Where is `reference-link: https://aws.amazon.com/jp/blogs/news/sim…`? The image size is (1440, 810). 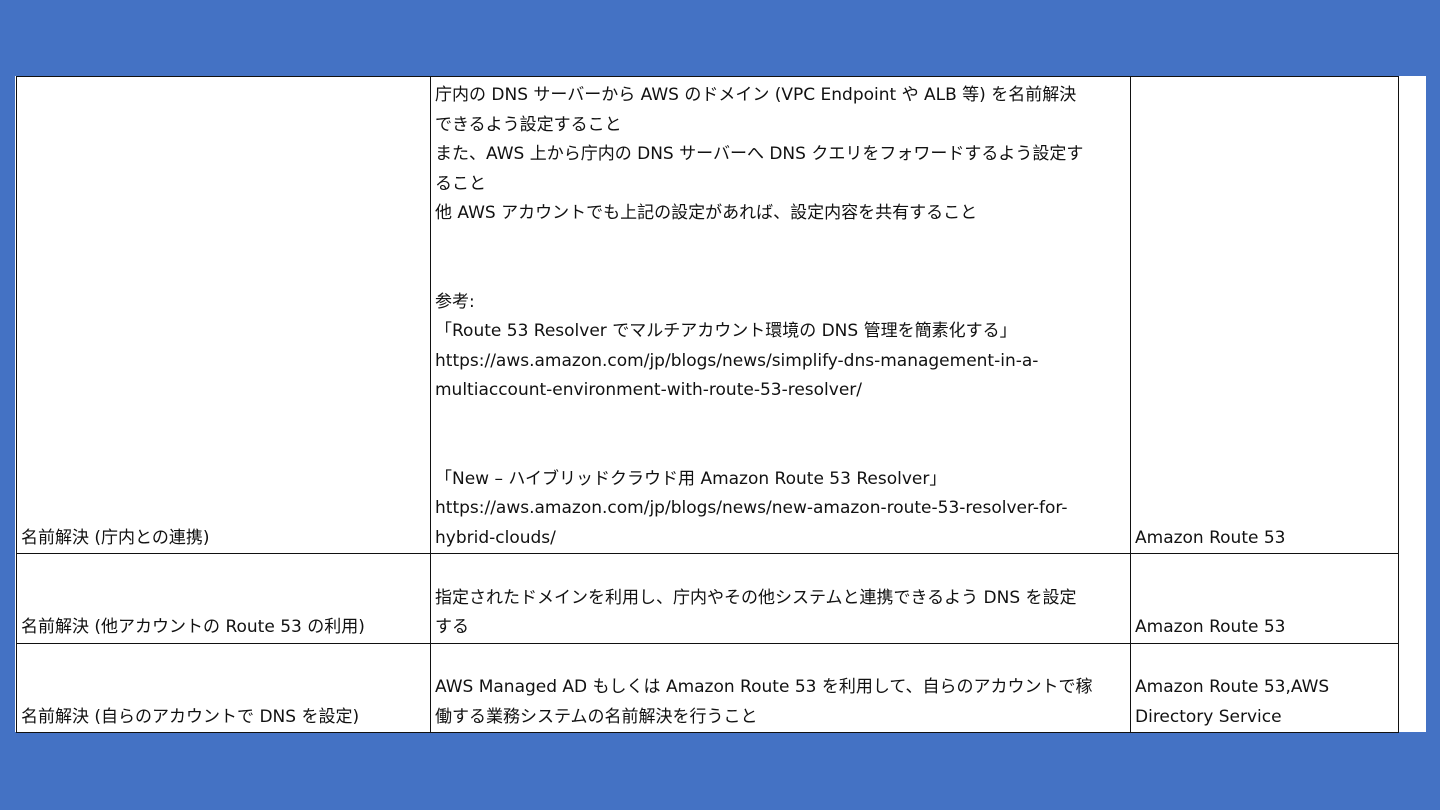 reference-link: https://aws.amazon.com/jp/blogs/news/sim… is located at coordinates (781, 362).